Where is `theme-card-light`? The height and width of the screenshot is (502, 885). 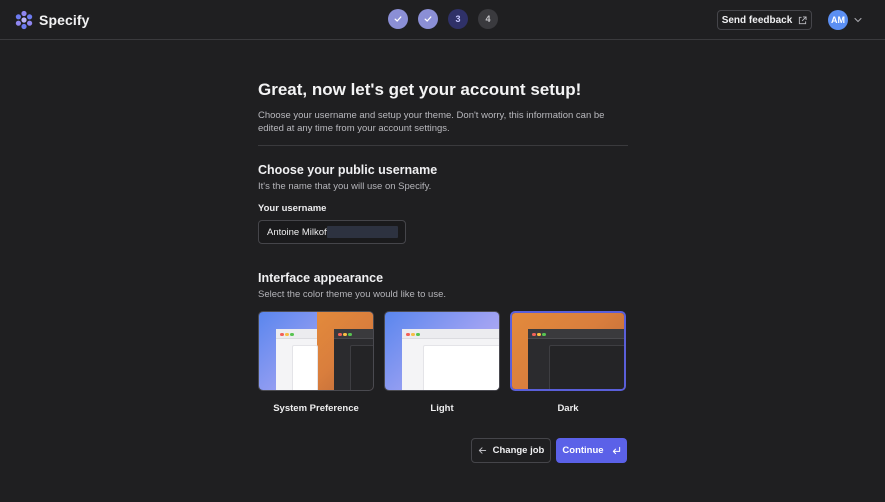
theme-card-light is located at coordinates (442, 351).